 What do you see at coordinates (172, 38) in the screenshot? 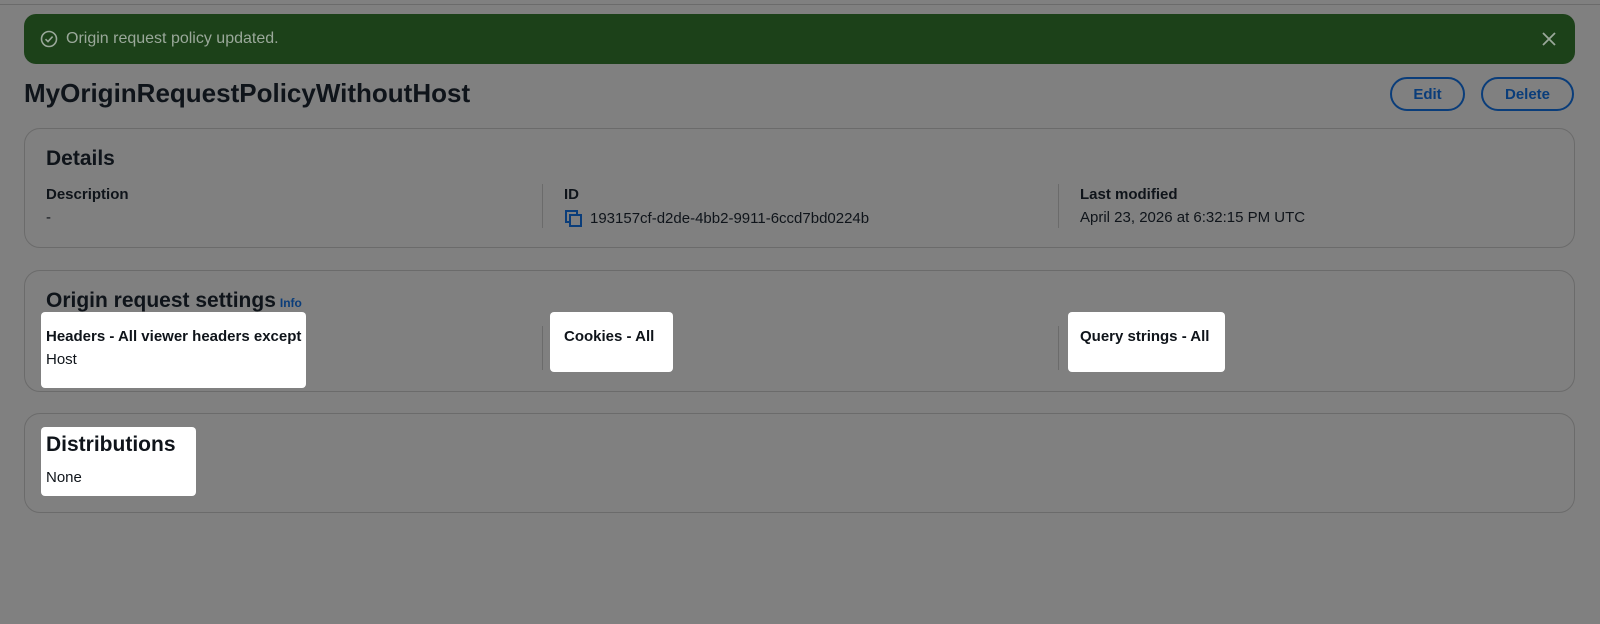
I see `flash-message: Origin request policy updated.` at bounding box center [172, 38].